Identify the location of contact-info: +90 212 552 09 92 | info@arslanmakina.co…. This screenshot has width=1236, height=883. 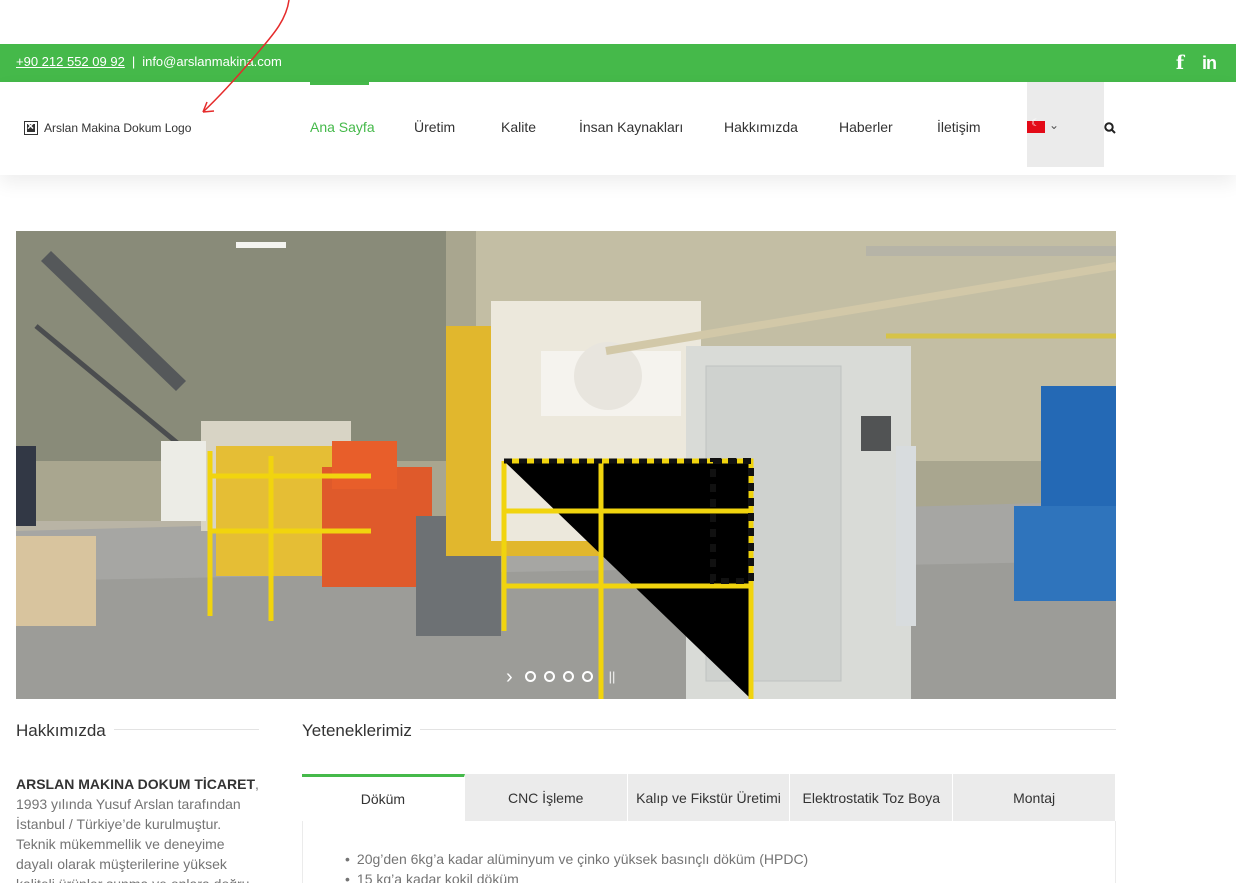
(149, 61).